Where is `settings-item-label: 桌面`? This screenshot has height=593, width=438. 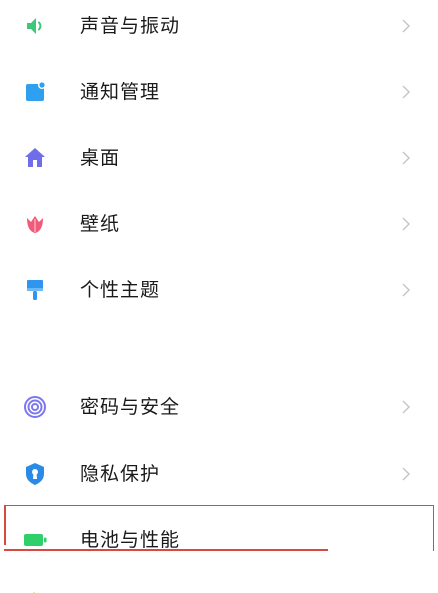
settings-item-label: 桌面 is located at coordinates (100, 158).